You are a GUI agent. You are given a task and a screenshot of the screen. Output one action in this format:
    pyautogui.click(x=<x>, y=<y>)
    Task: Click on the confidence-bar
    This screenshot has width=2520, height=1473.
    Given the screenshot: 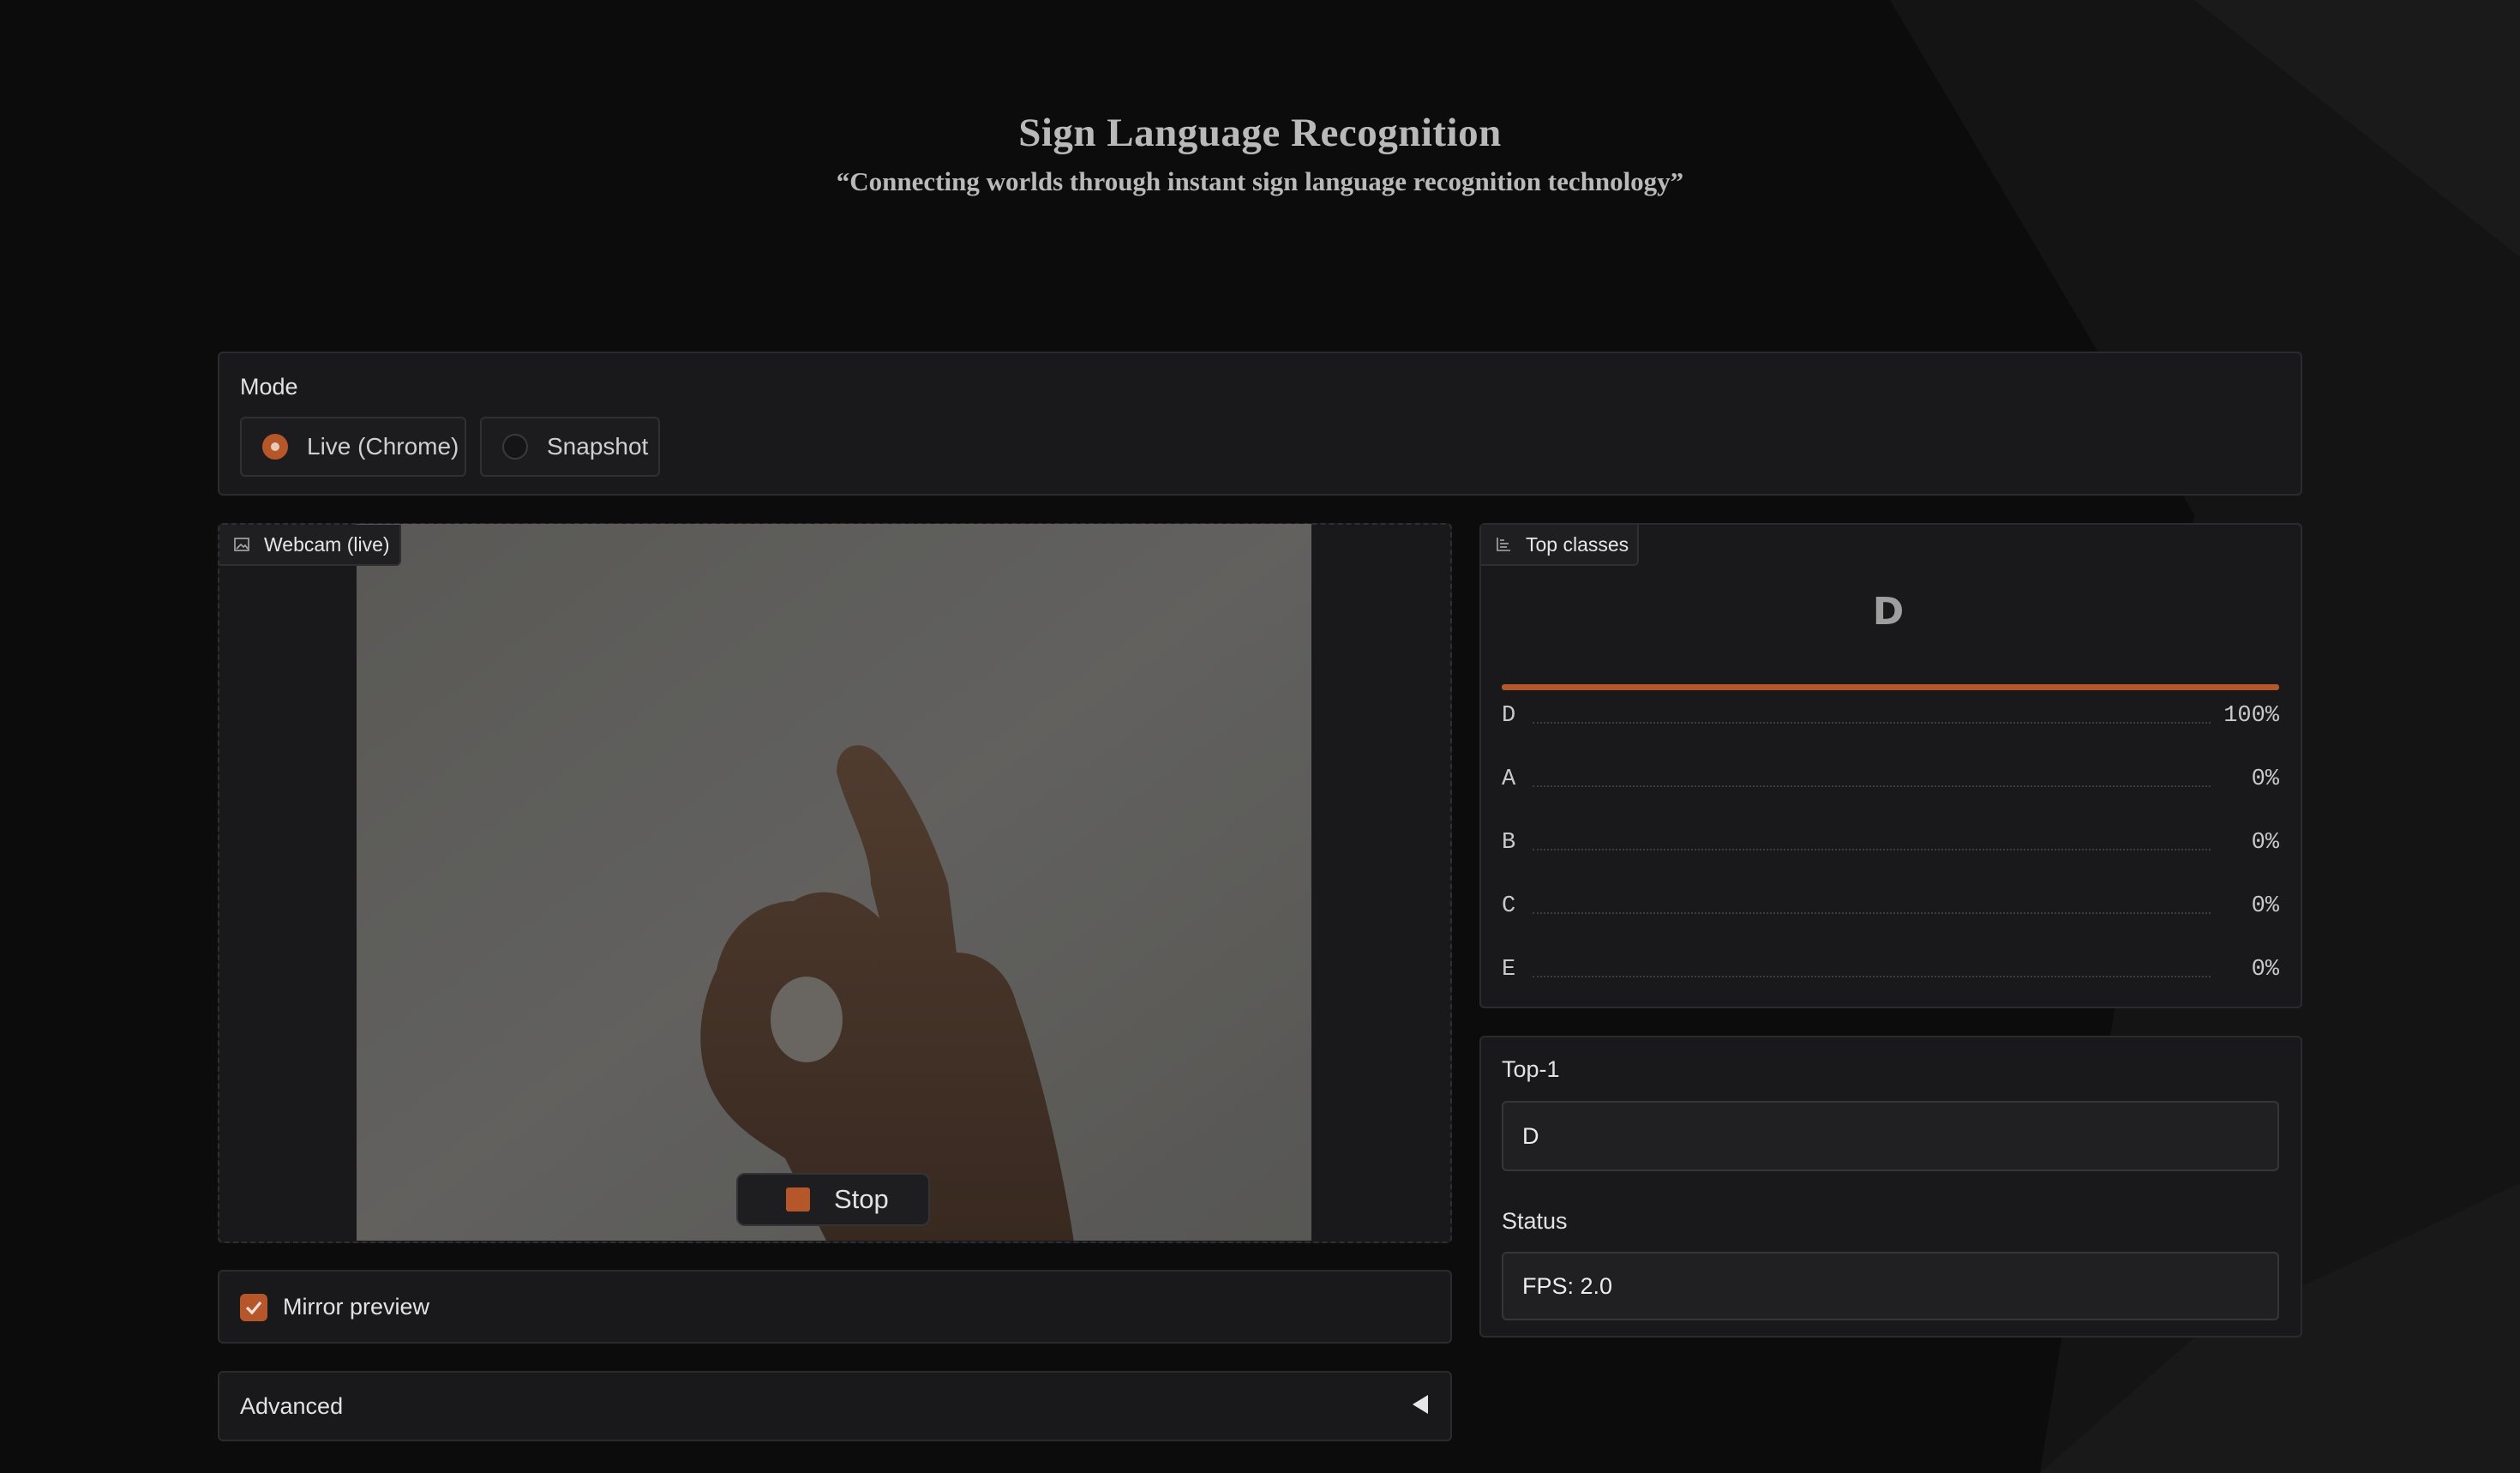 What is the action you would take?
    pyautogui.click(x=1890, y=687)
    